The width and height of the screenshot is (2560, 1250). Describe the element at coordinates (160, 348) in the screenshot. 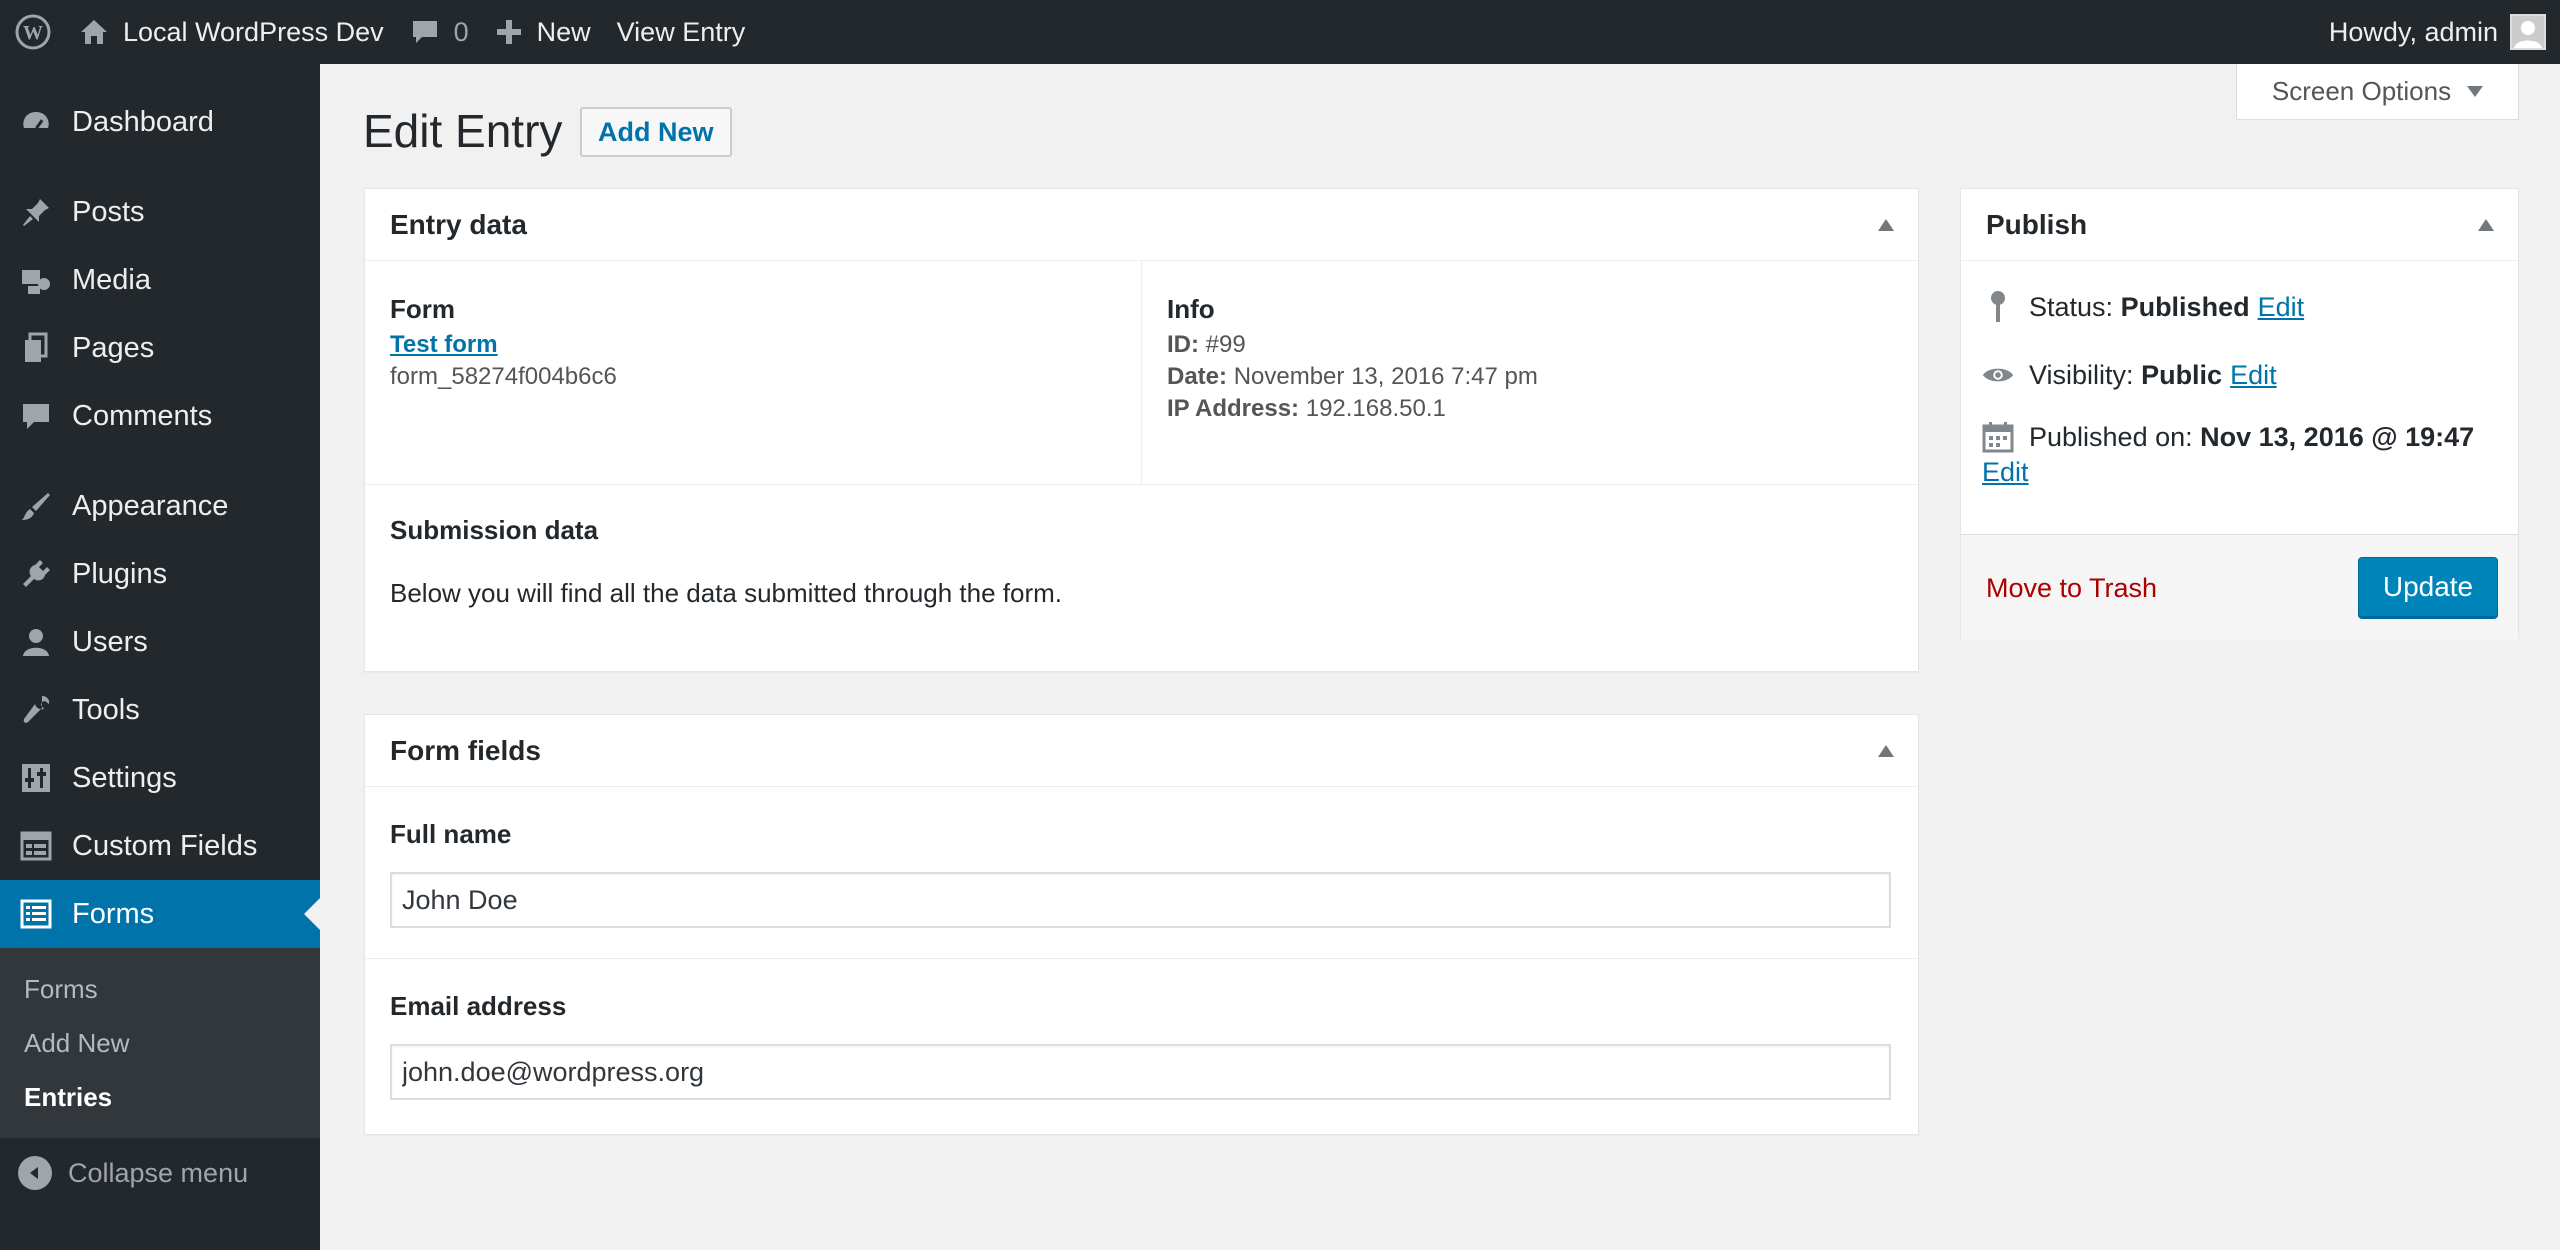

I see `menu-pages: Pages` at that location.